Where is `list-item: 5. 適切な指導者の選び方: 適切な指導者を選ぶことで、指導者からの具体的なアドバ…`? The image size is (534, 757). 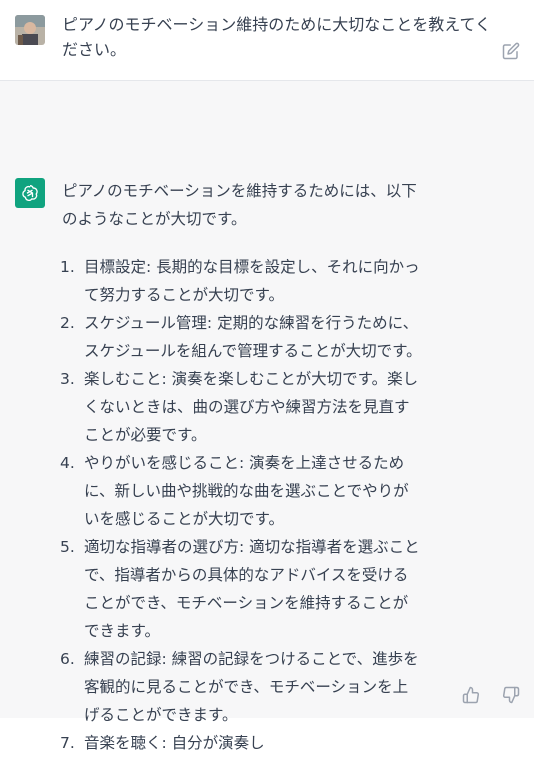 list-item: 5. 適切な指導者の選び方: 適切な指導者を選ぶことで、指導者からの具体的なアドバ… is located at coordinates (240, 589).